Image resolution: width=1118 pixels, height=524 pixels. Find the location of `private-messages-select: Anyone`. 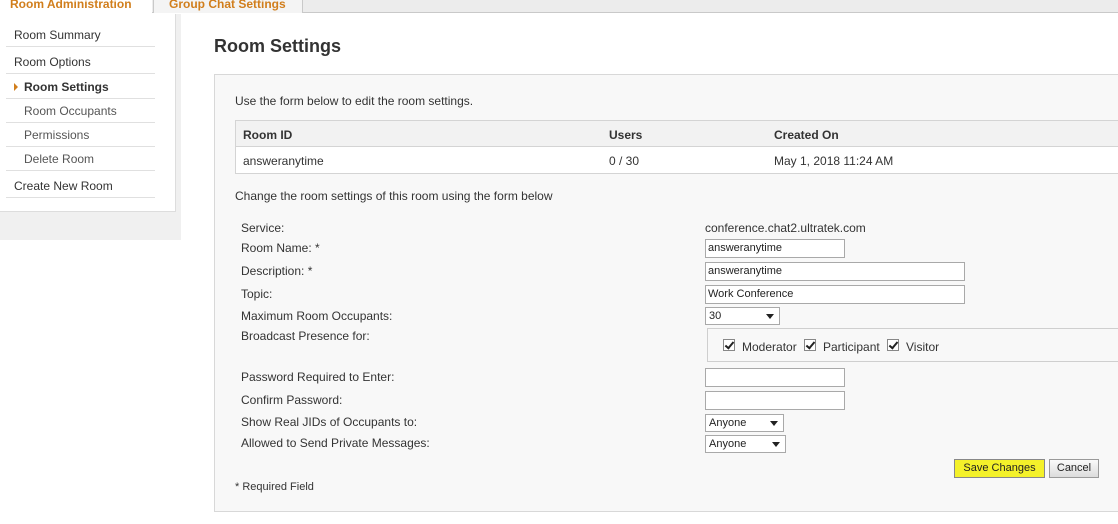

private-messages-select: Anyone is located at coordinates (745, 444).